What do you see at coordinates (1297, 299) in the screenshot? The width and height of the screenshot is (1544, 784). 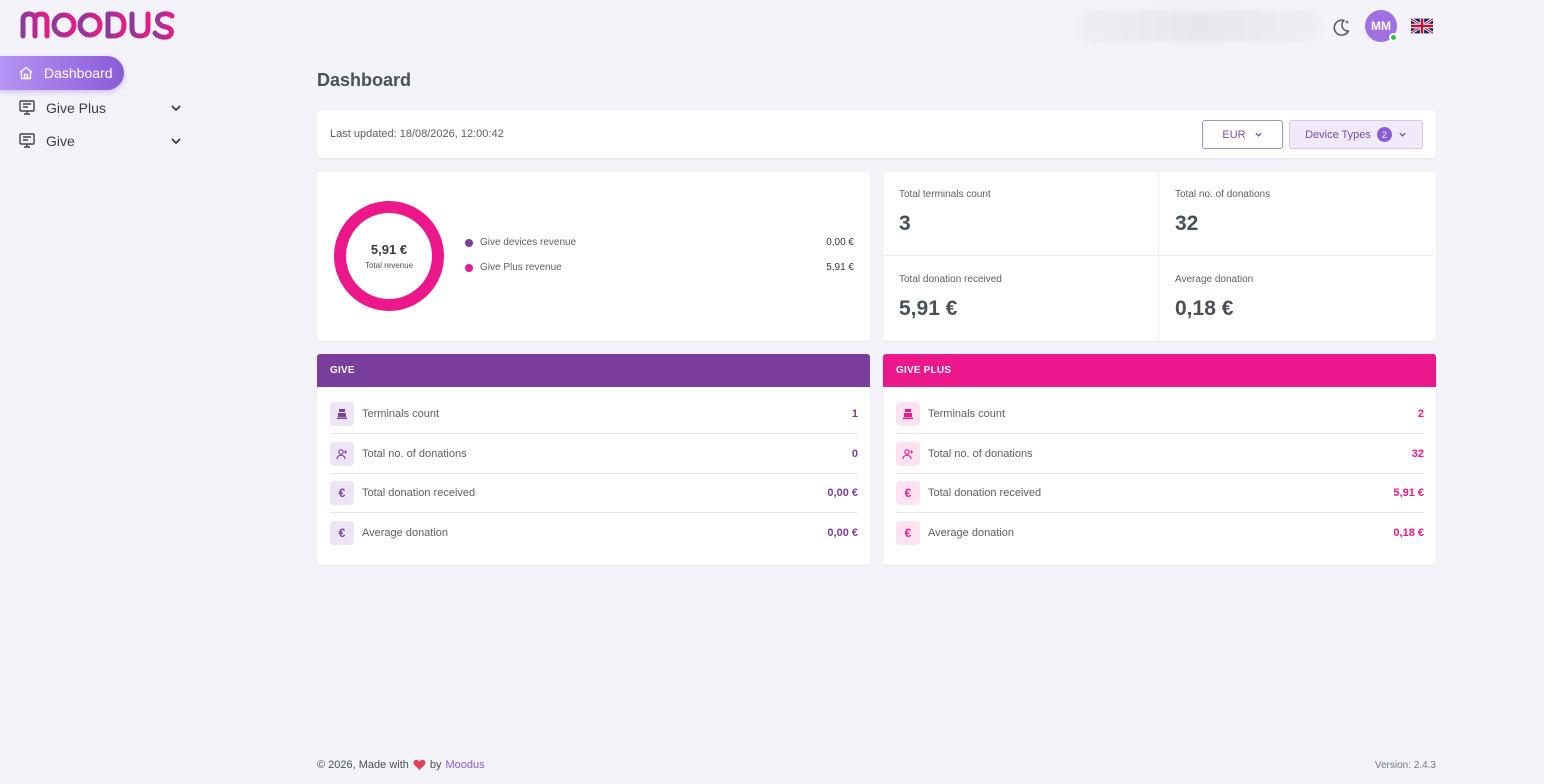 I see `stat-average-donation: Average donation 0,18 €` at bounding box center [1297, 299].